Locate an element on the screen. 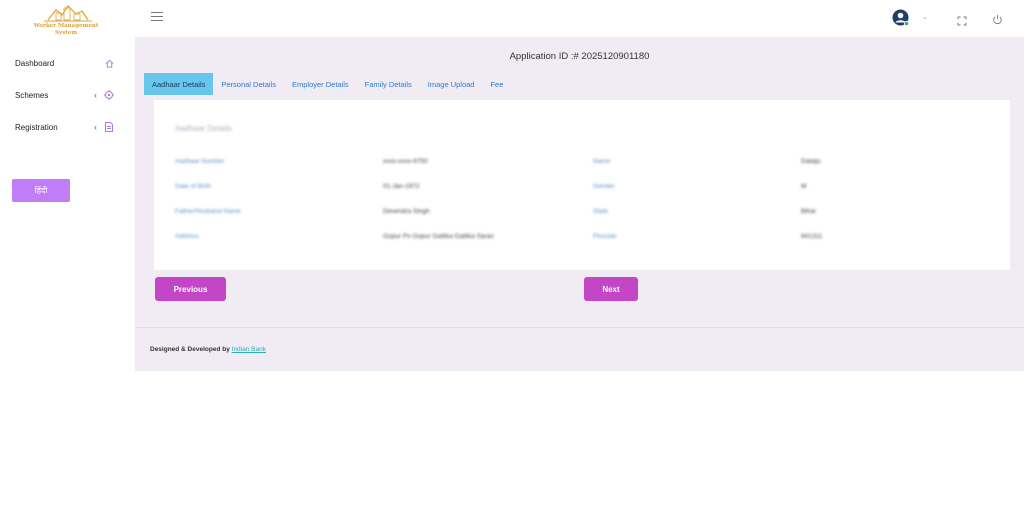 This screenshot has width=1024, height=508. footer-link-indian-bank: Indian Bank is located at coordinates (249, 349).